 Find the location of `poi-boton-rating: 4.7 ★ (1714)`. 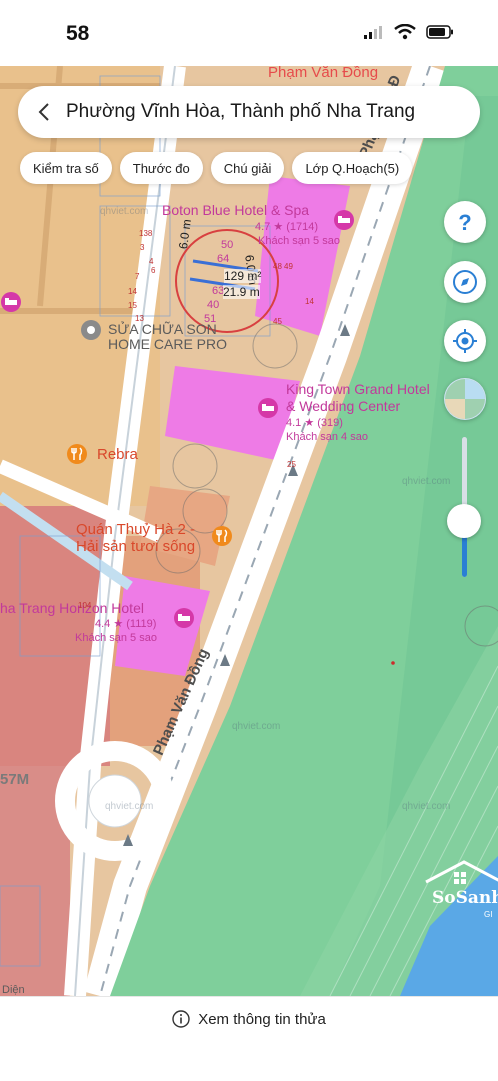

poi-boton-rating: 4.7 ★ (1714) is located at coordinates (287, 227).